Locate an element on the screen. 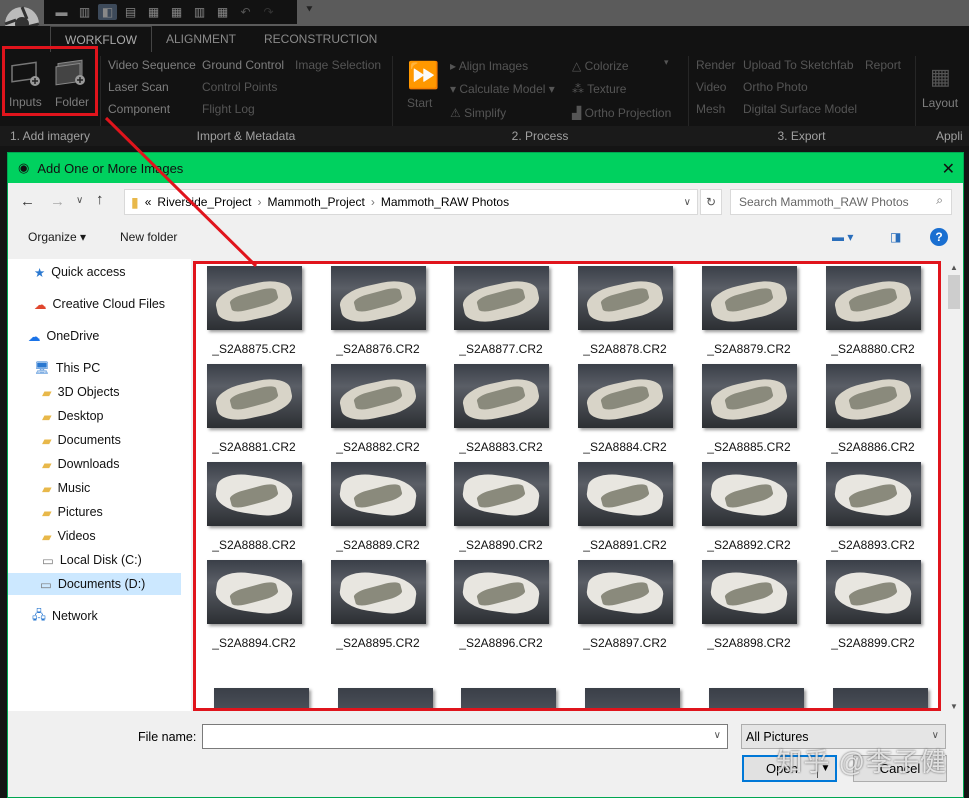  breadcrumb-item: Mammoth_RAW Photos is located at coordinates (445, 202).